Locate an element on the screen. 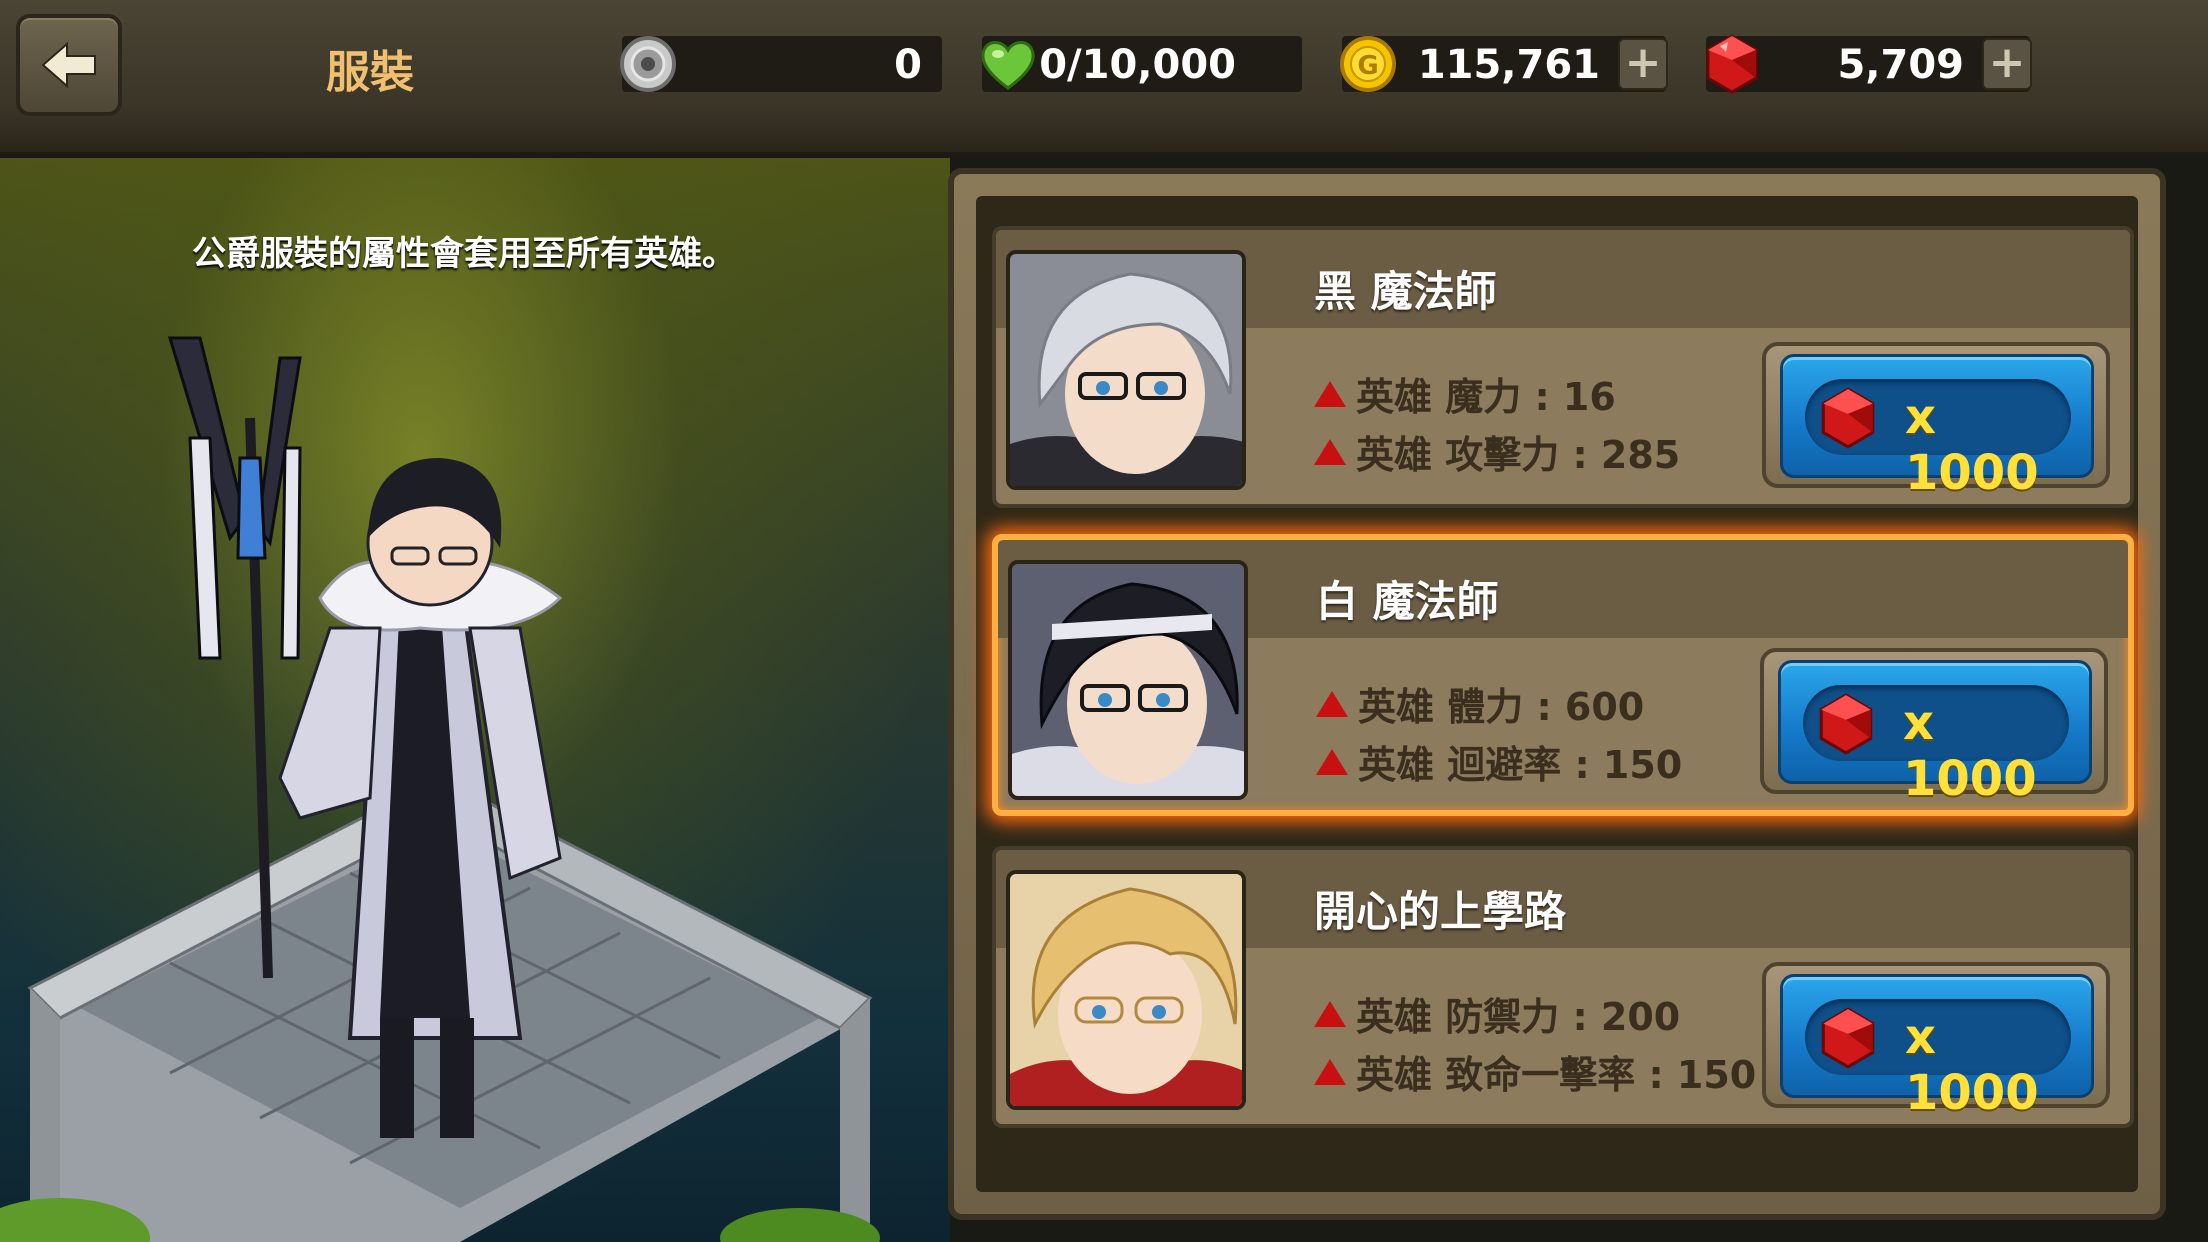  costume-card-white-mage: 白 魔法師 英雄 體力 : 600 英雄 迴避率 : 150 x 1000 is located at coordinates (1563, 675).